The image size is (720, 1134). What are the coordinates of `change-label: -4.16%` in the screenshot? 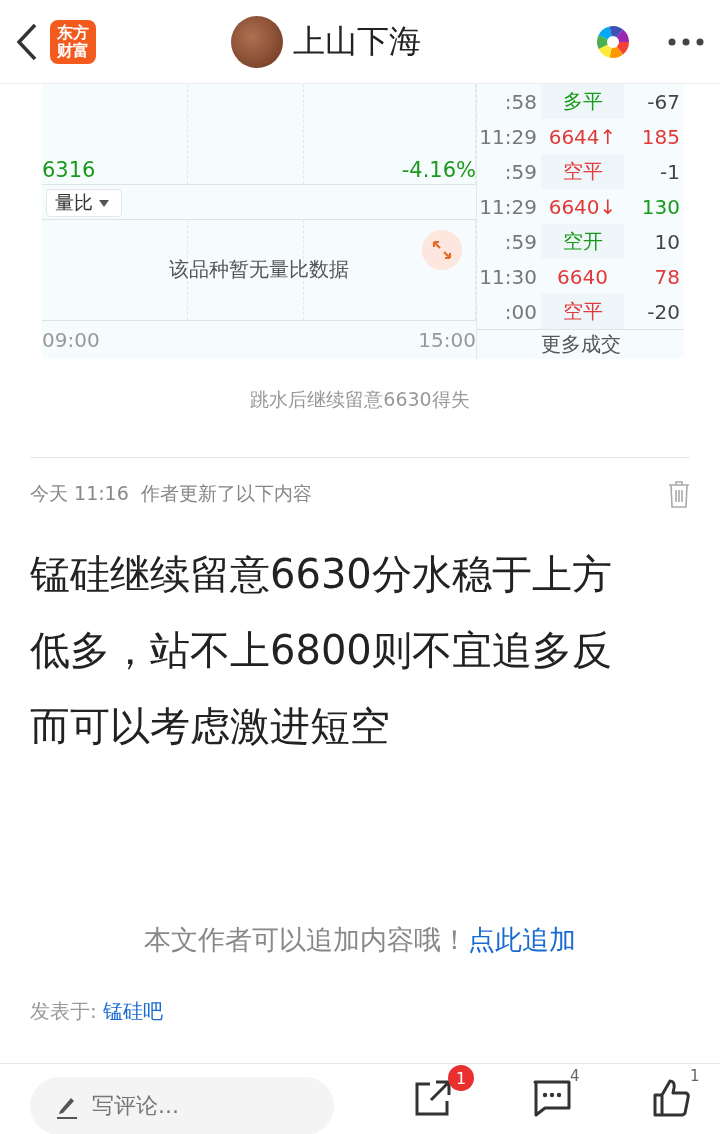 It's located at (438, 170).